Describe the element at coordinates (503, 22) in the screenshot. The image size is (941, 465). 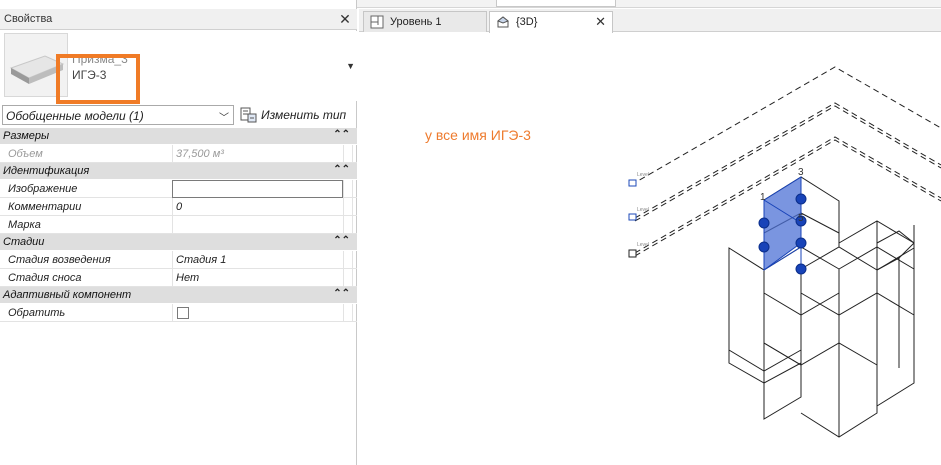
I see `3d-house-icon` at that location.